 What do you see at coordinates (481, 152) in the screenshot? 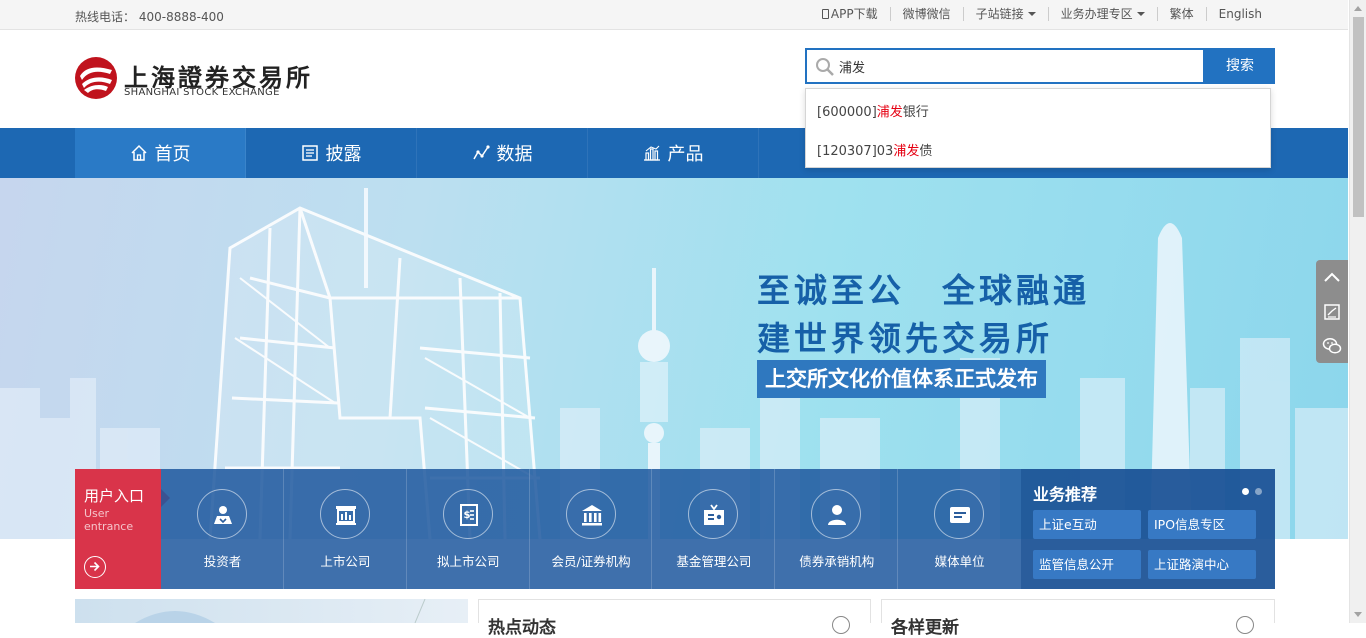
I see `line-chart-icon` at bounding box center [481, 152].